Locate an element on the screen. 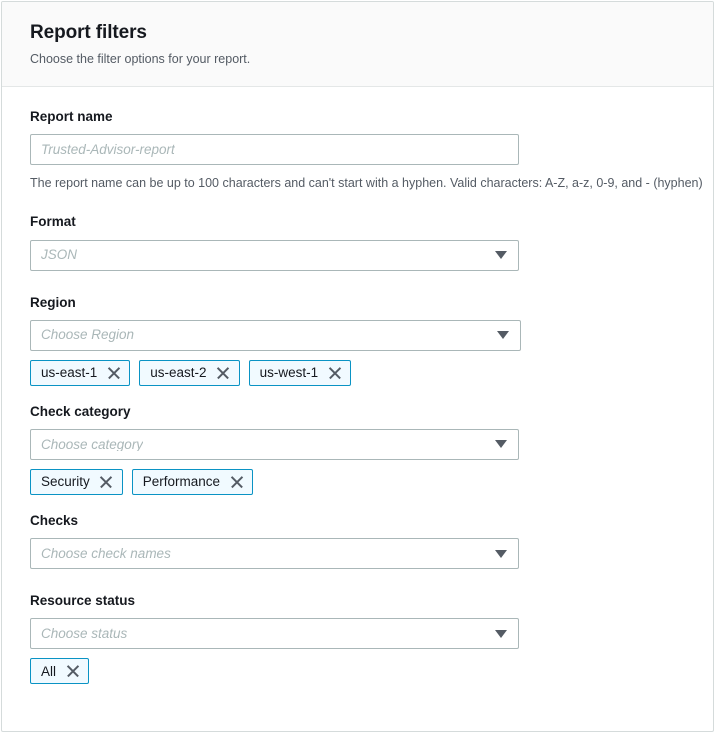 This screenshot has height=739, width=715. token: Security is located at coordinates (76, 481).